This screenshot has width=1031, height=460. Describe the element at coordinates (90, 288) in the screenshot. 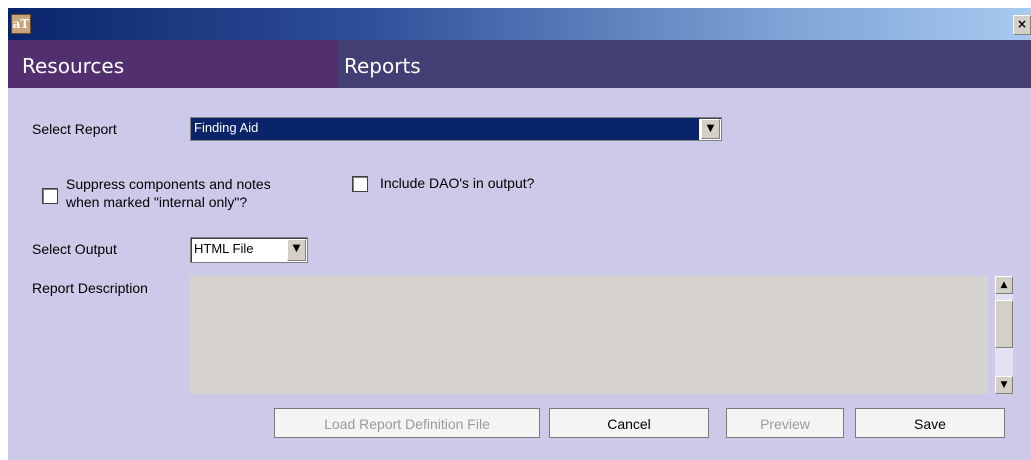

I see `report-description-label: Report Description` at that location.